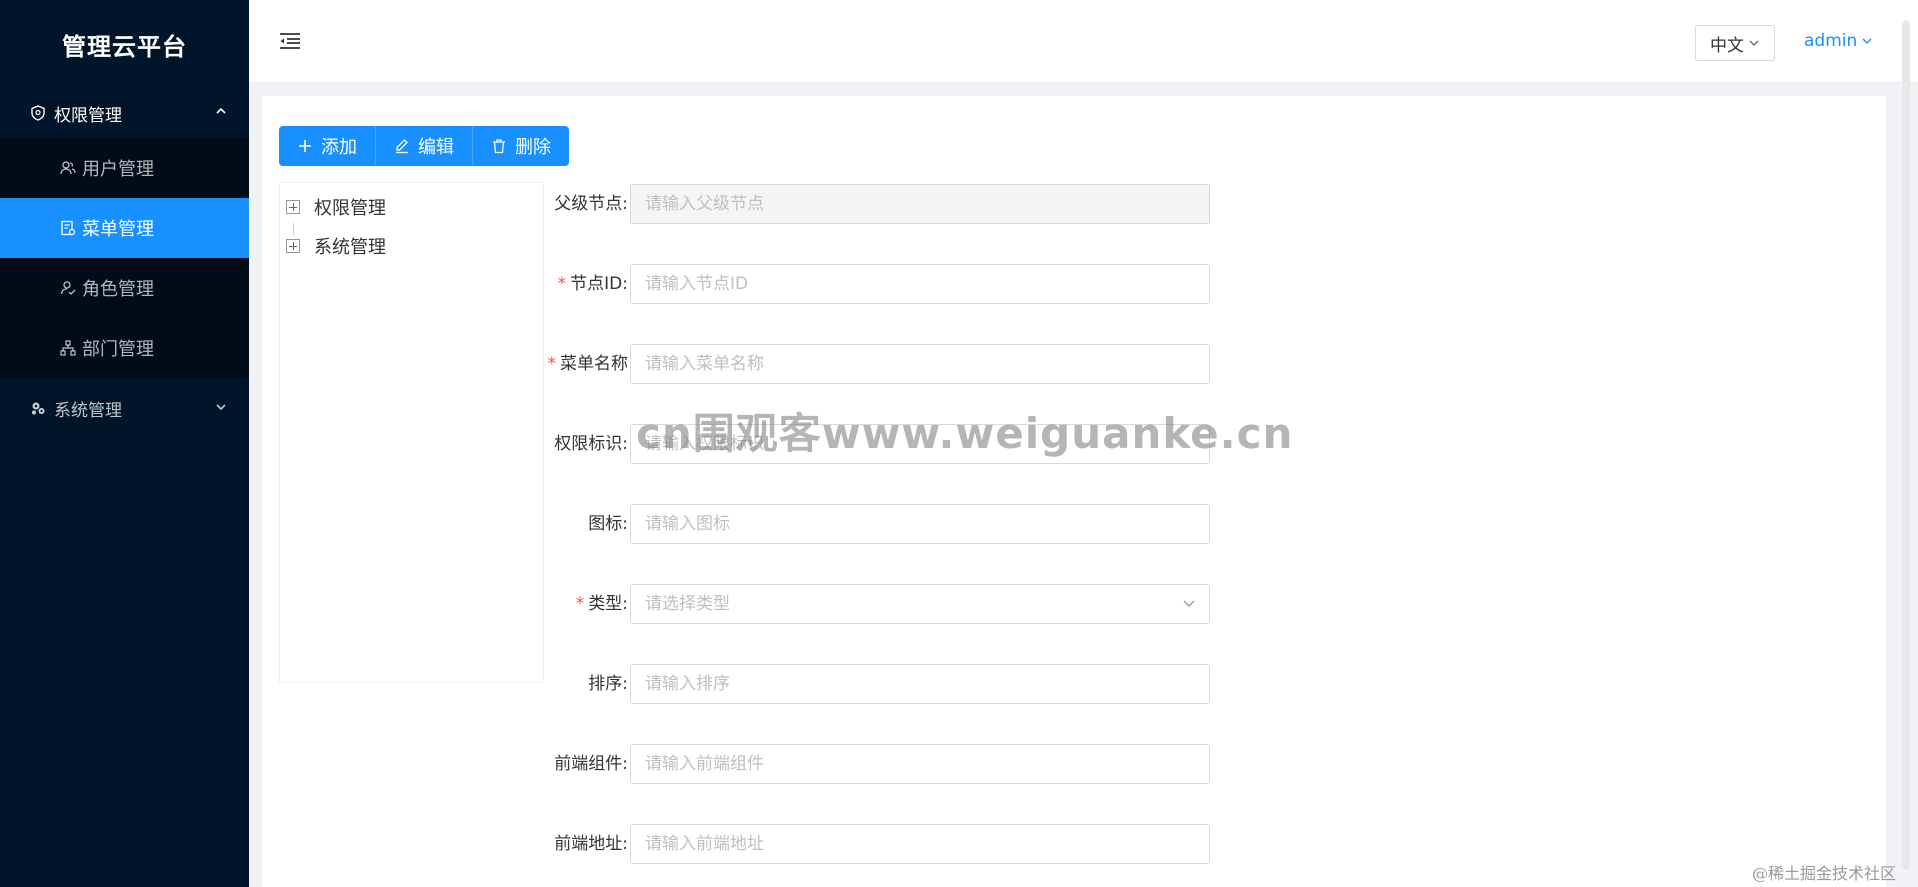 The height and width of the screenshot is (887, 1918). I want to click on form-row-node-id: * 节点ID:, so click(894, 284).